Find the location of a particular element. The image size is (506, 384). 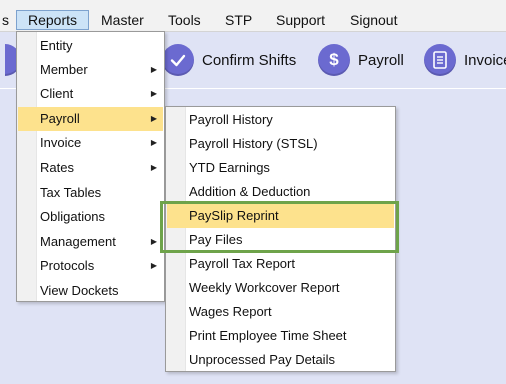

payroll-item-workcover-report: Weekly Workcover Report is located at coordinates (280, 288).